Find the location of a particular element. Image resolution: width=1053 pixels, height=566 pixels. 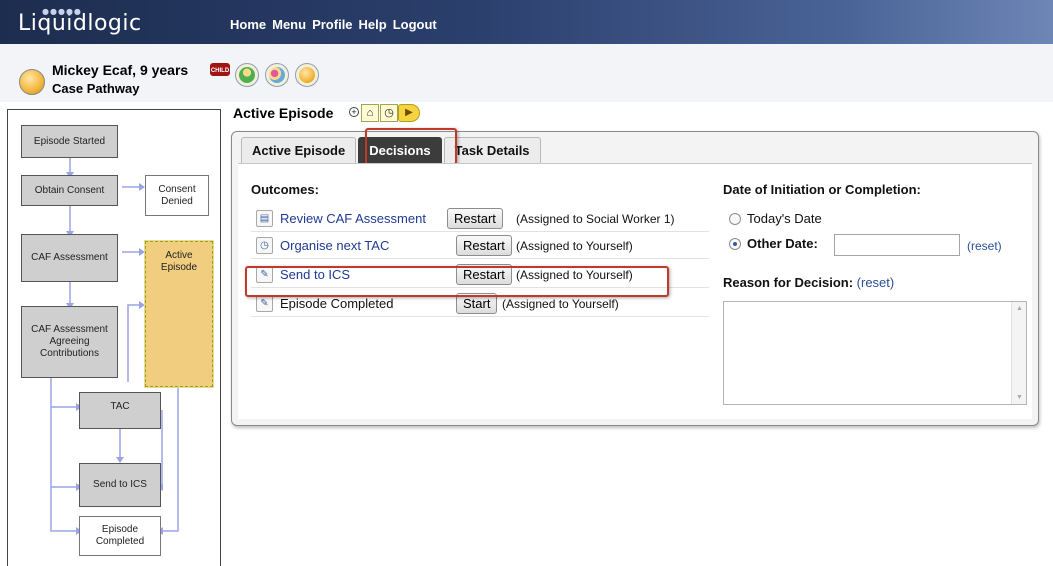

outcomes-heading: Outcomes: is located at coordinates (285, 189).